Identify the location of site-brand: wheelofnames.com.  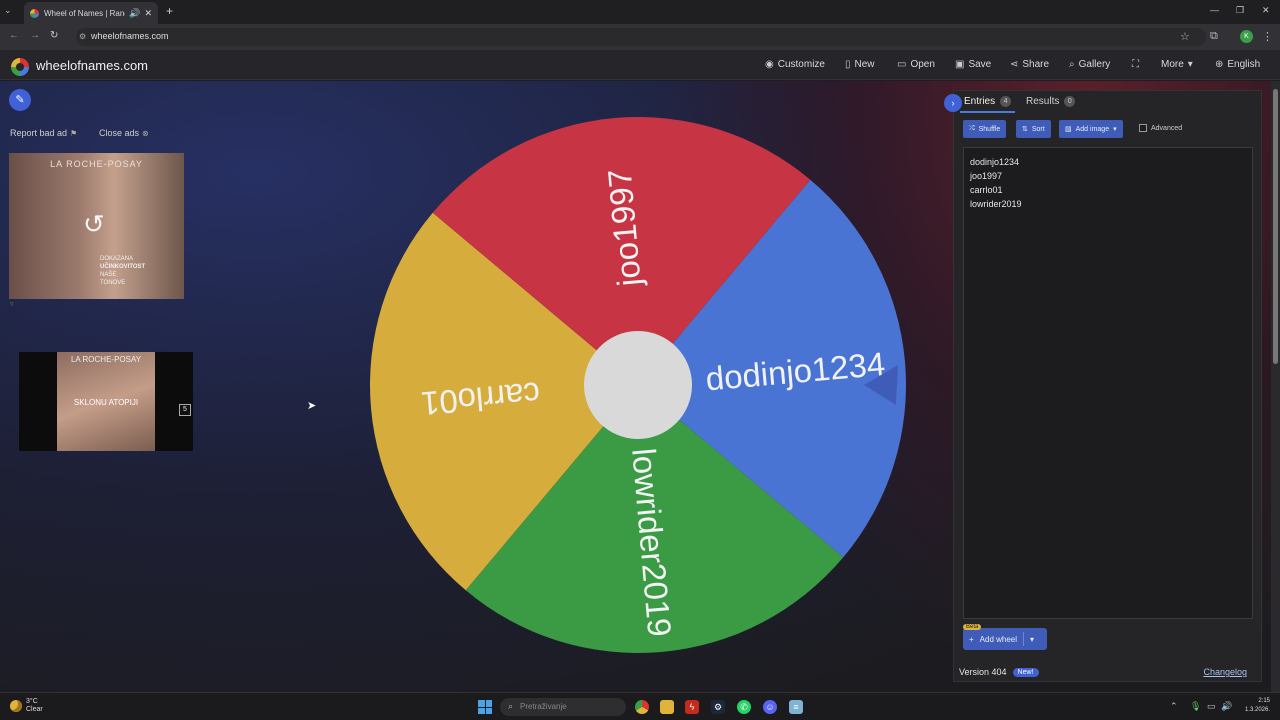
(92, 65).